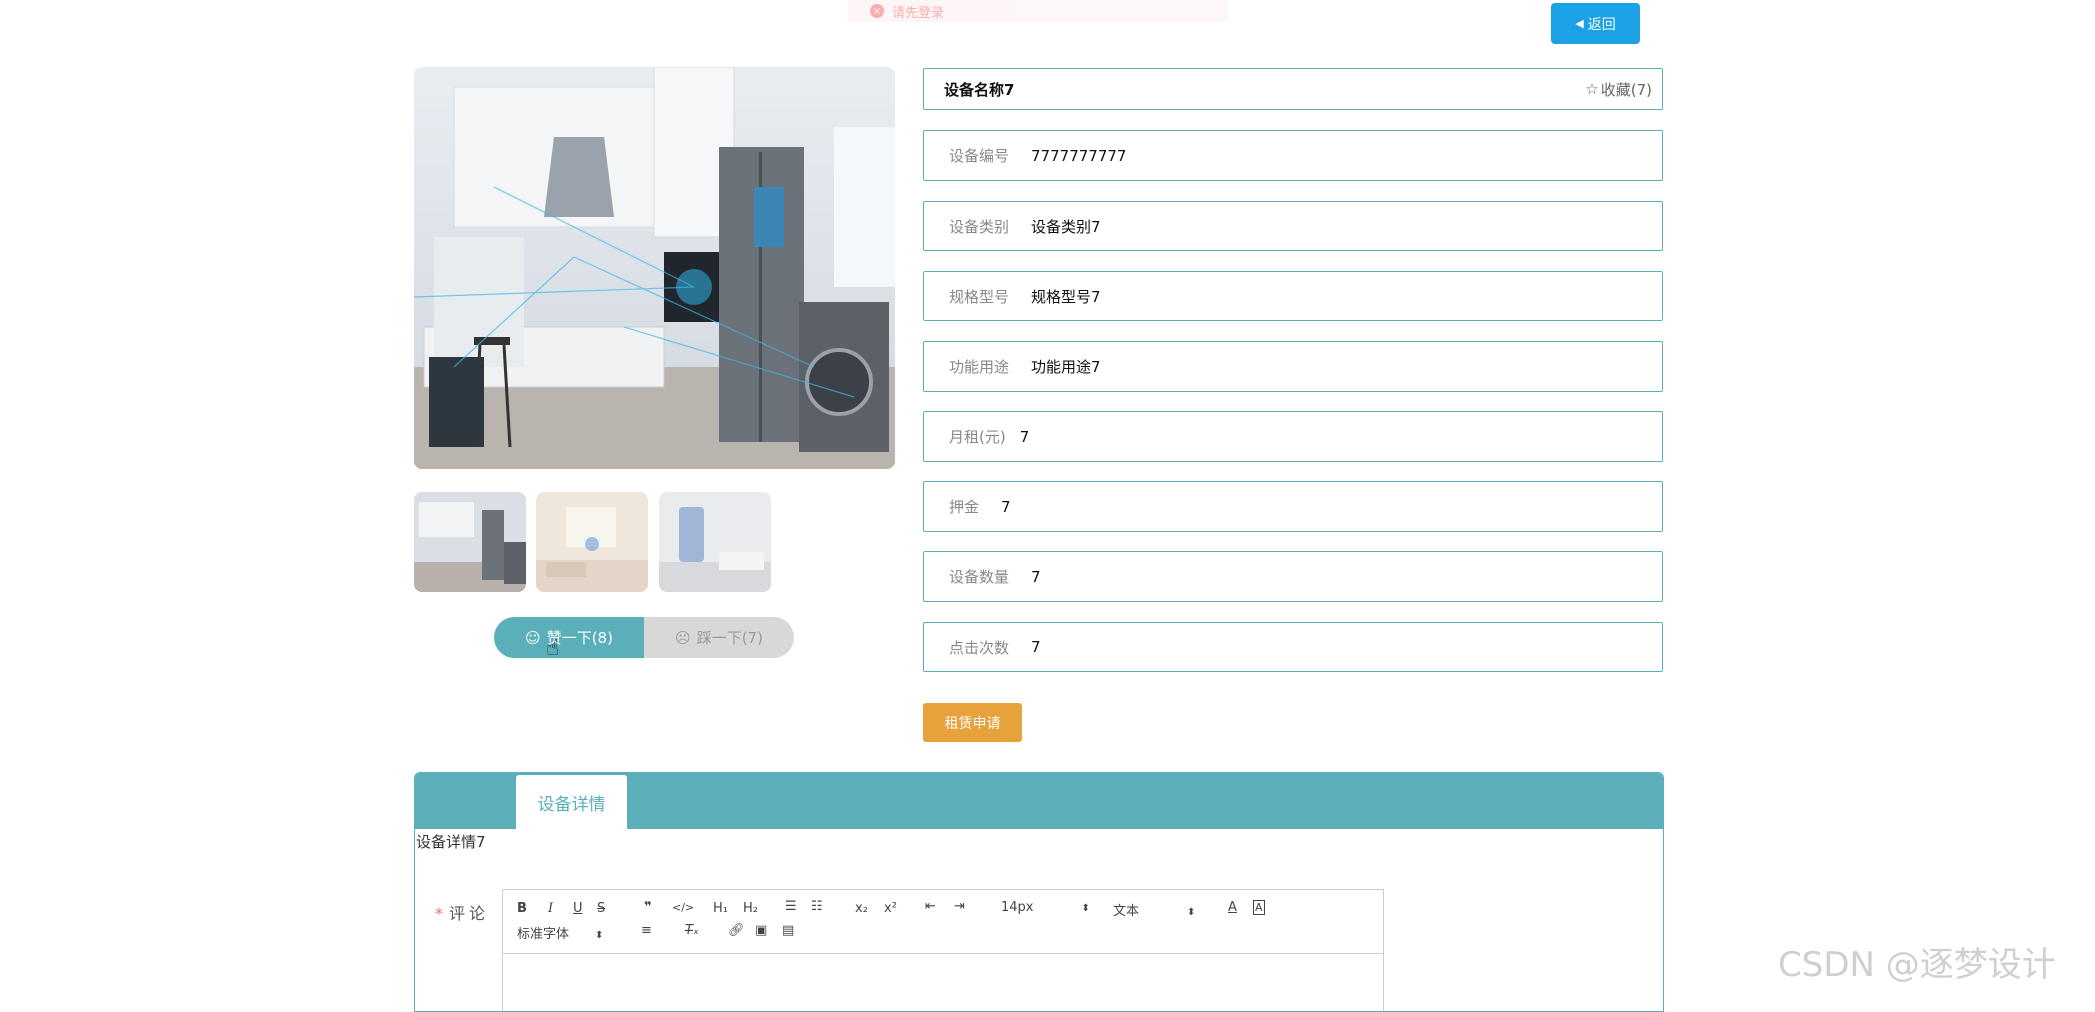  I want to click on watermark: CSDN @逐梦设计, so click(1917, 965).